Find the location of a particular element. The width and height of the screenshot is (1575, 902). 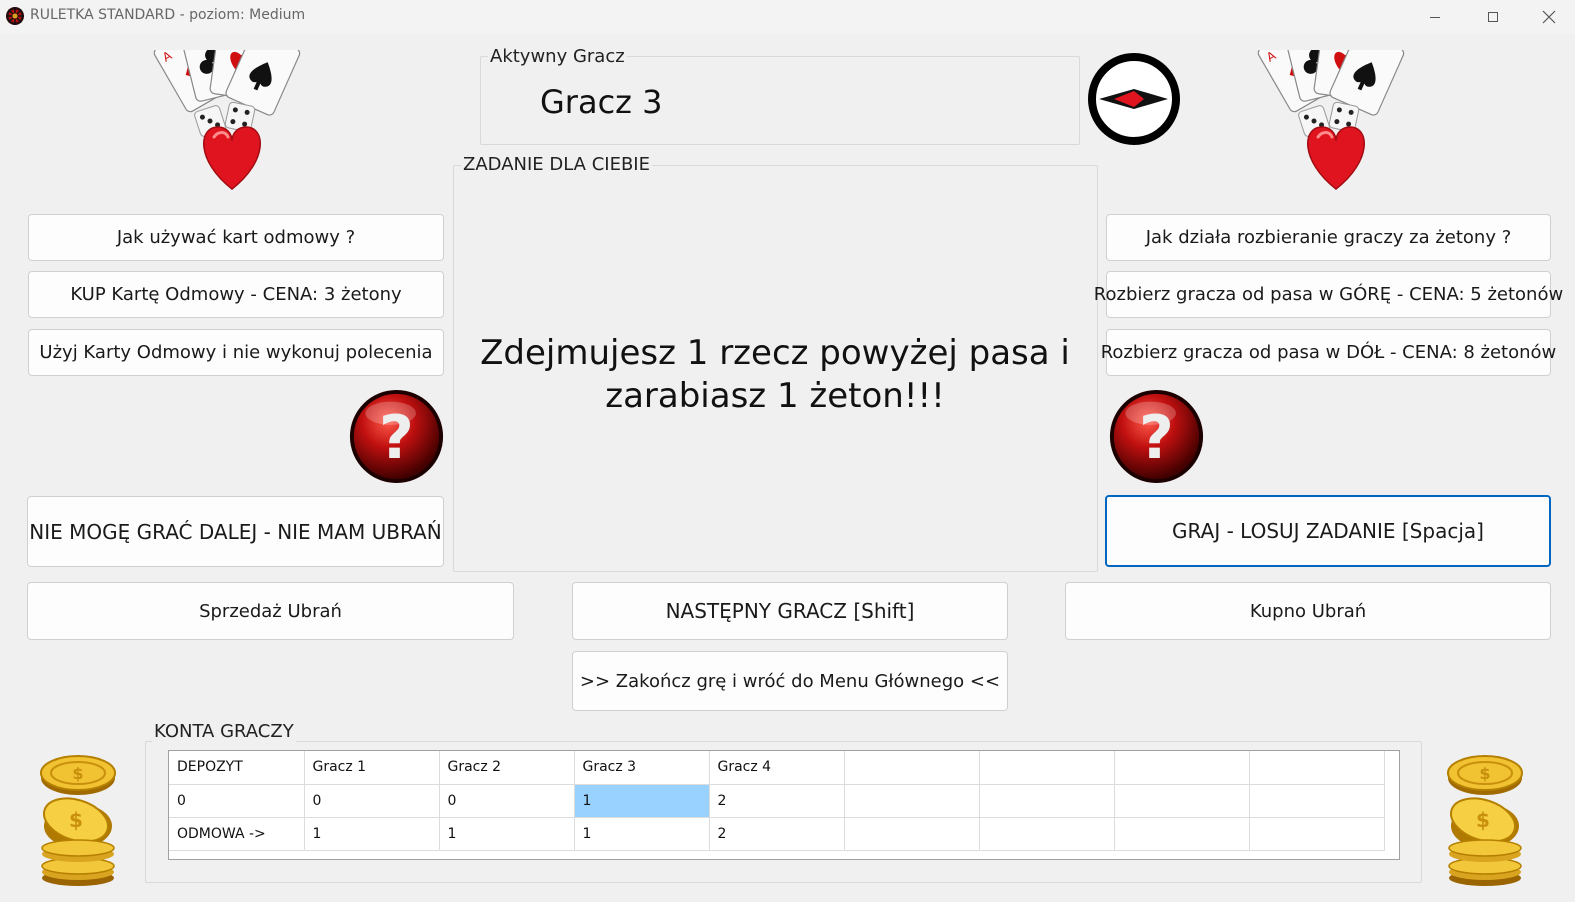

maximize-icon is located at coordinates (1493, 17).